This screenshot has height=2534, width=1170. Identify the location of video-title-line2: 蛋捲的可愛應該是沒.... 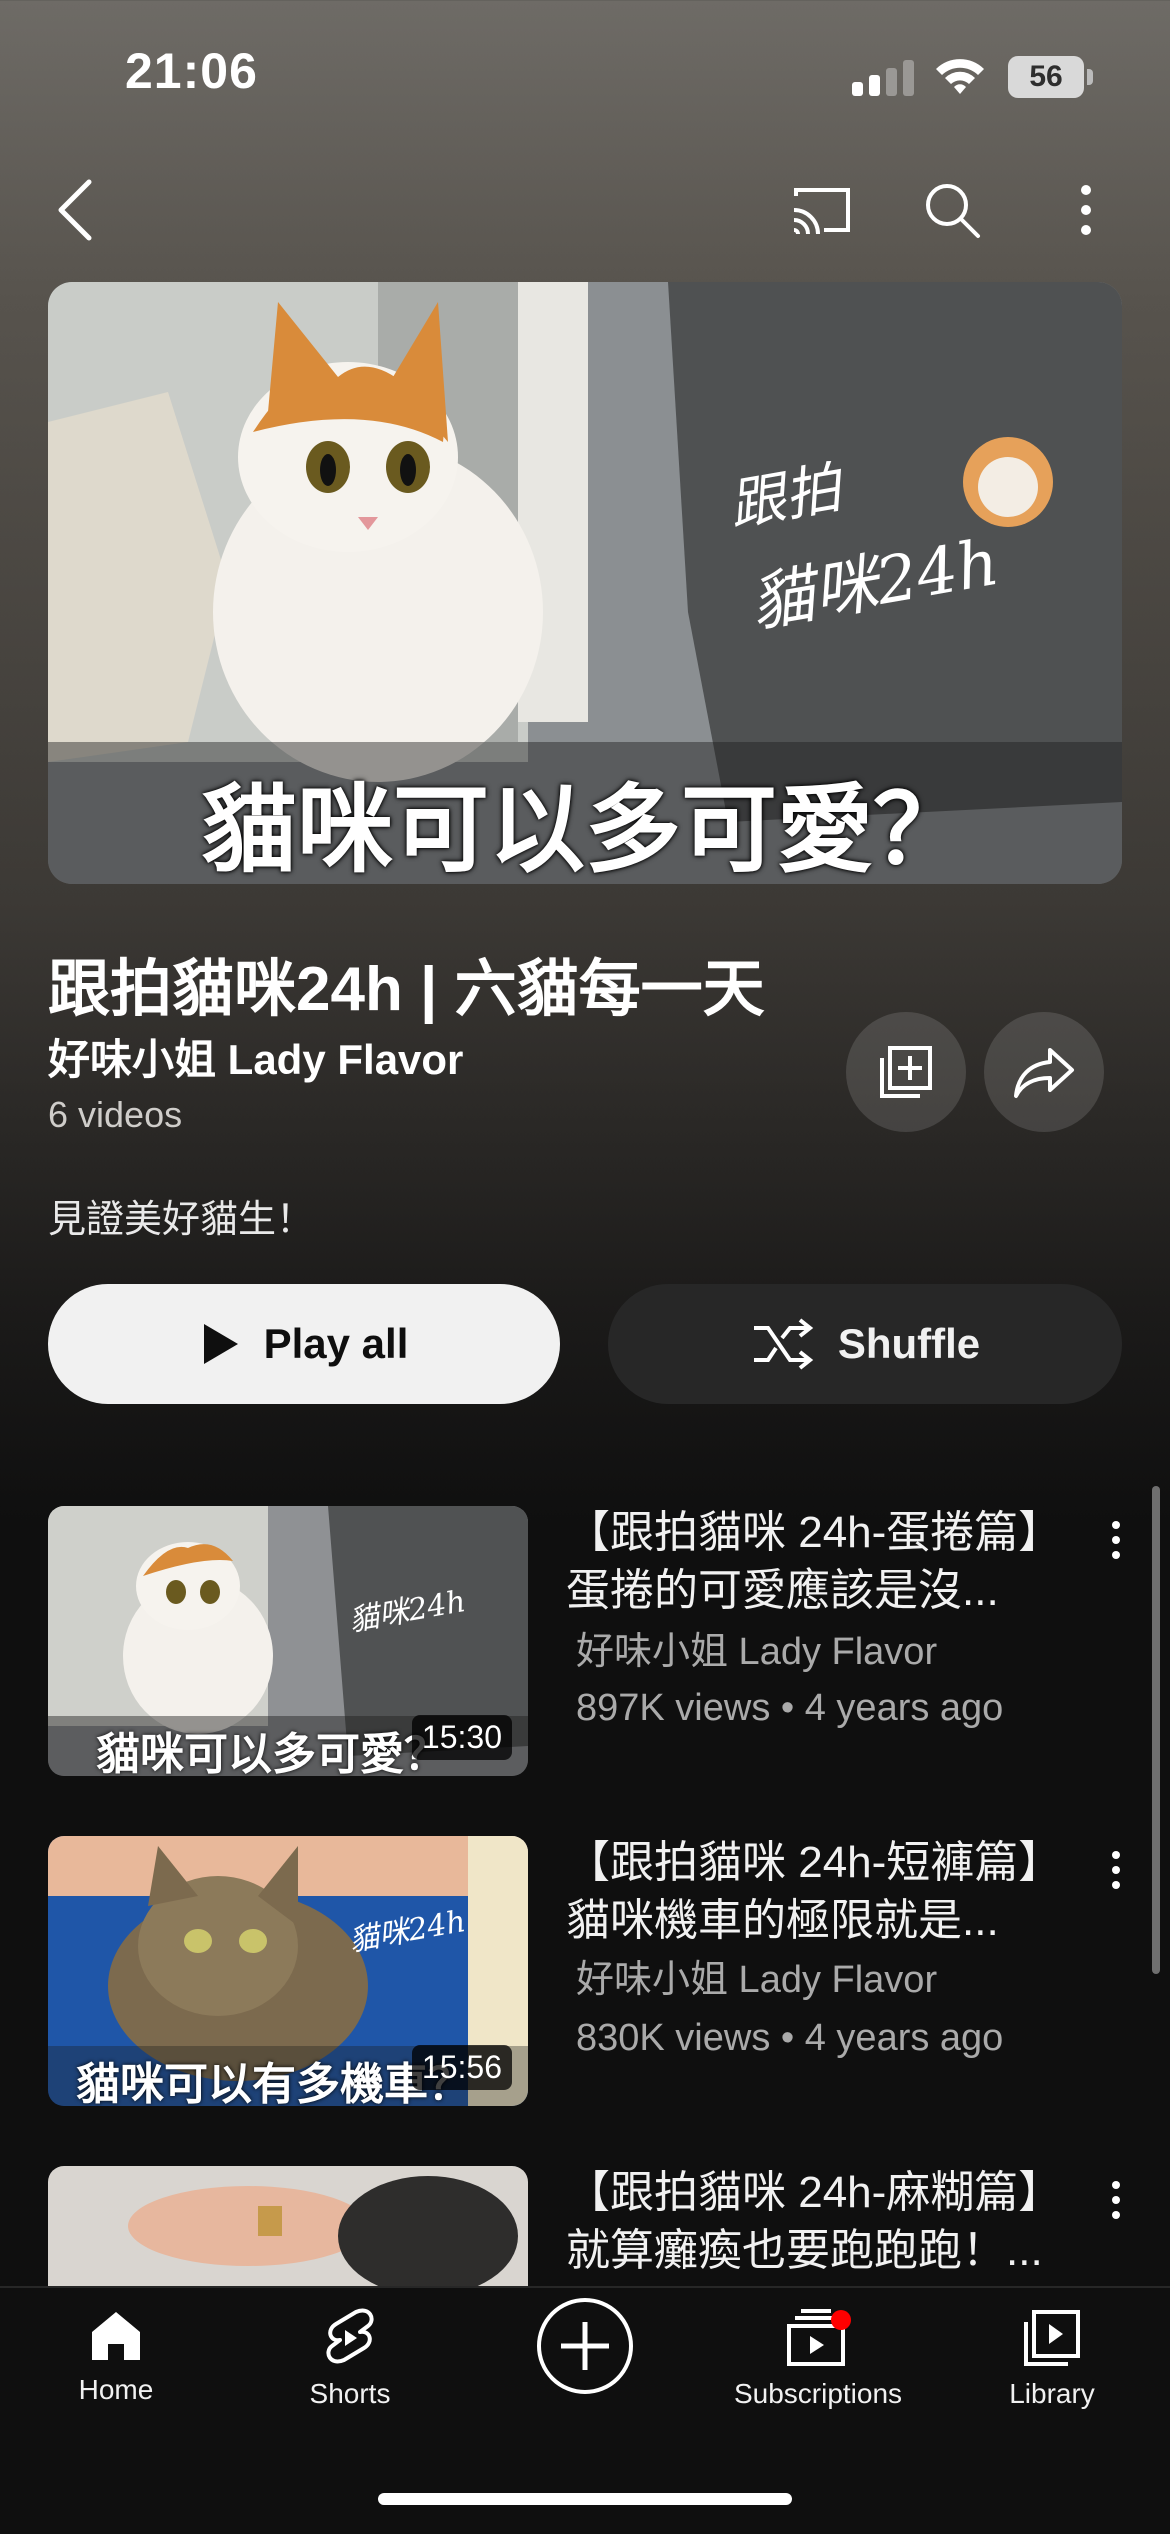
(782, 1590).